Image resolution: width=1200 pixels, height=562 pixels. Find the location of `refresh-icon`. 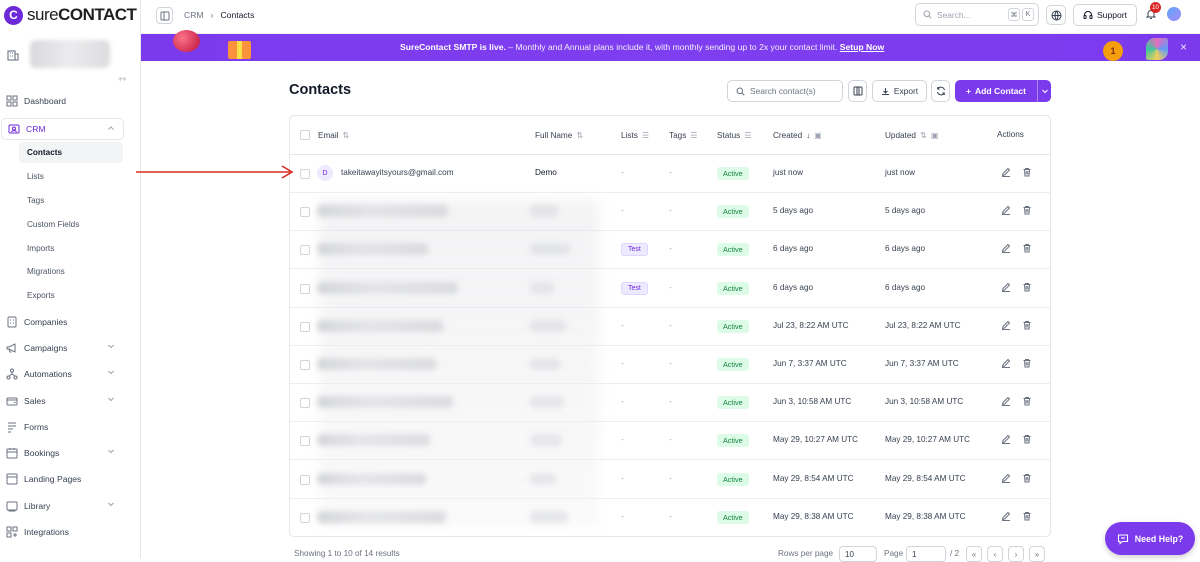

refresh-icon is located at coordinates (940, 91).